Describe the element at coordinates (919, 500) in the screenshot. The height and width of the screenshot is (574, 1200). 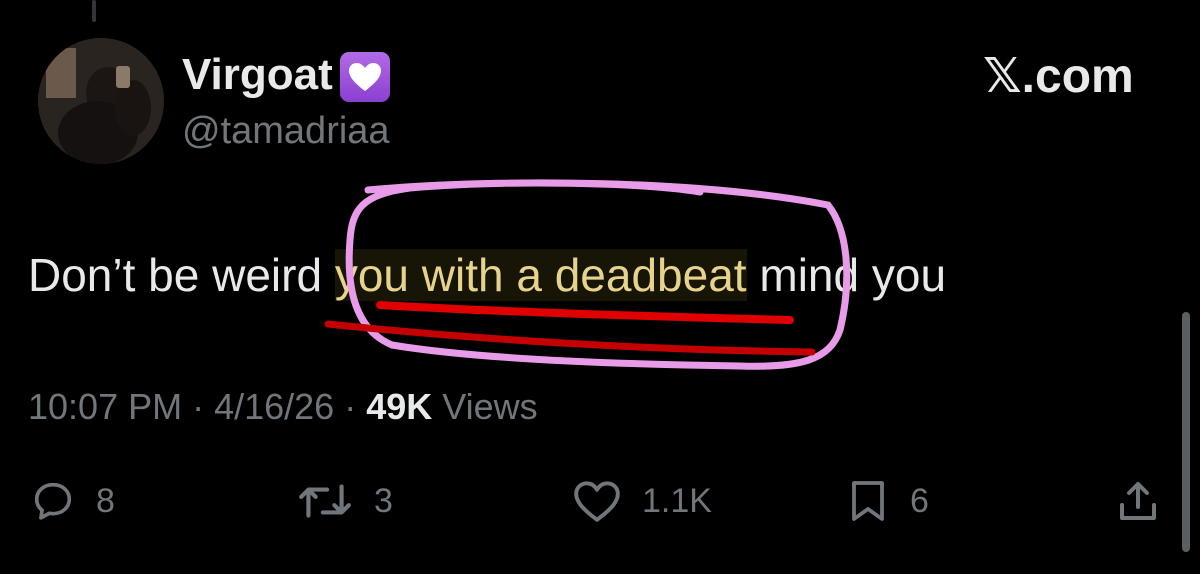
I see `bookmark-count: 6` at that location.